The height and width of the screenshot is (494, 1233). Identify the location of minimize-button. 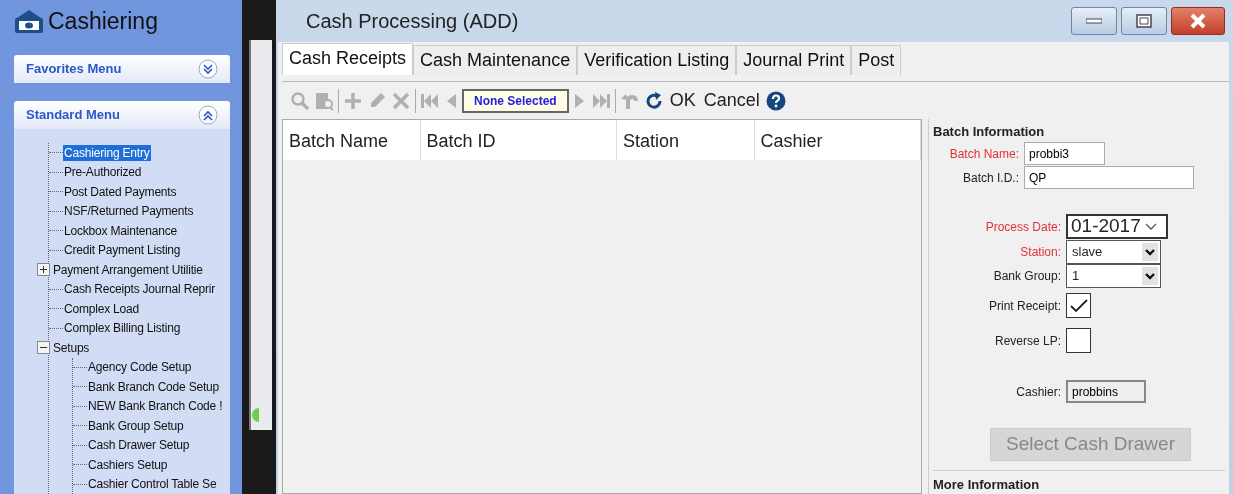
(1094, 21).